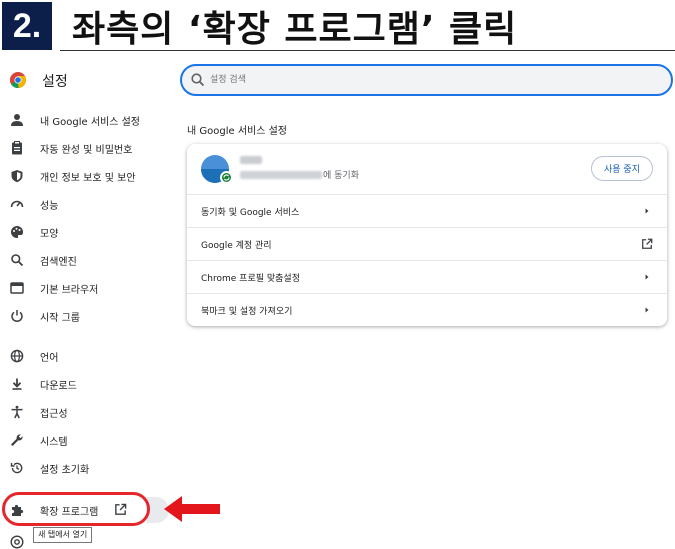  What do you see at coordinates (17, 204) in the screenshot?
I see `speedometer-icon` at bounding box center [17, 204].